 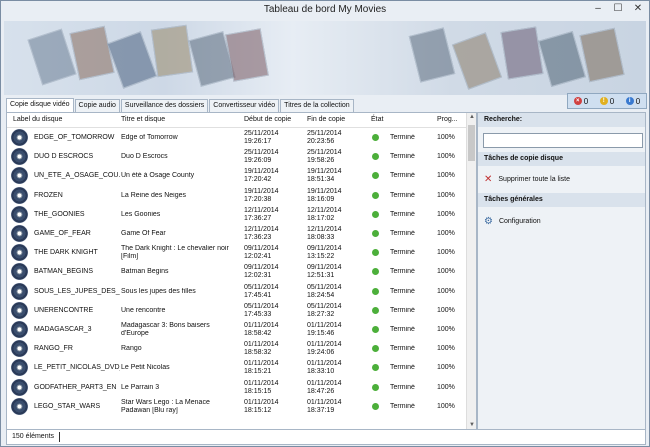 I want to click on start-date: 19/11/2014, so click(x=261, y=172).